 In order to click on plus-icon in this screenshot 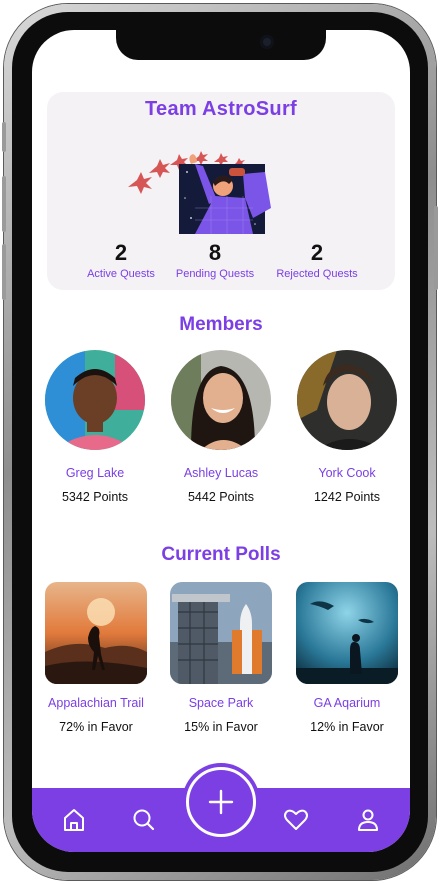, I will do `click(221, 802)`.